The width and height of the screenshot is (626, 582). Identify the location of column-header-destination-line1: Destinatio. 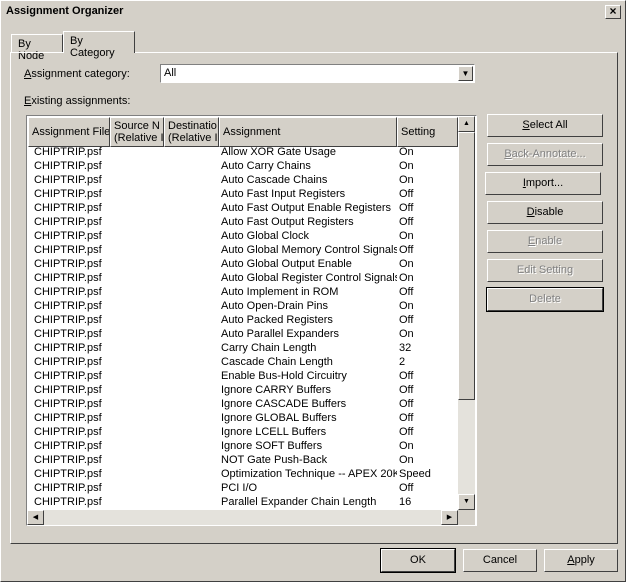
(192, 126).